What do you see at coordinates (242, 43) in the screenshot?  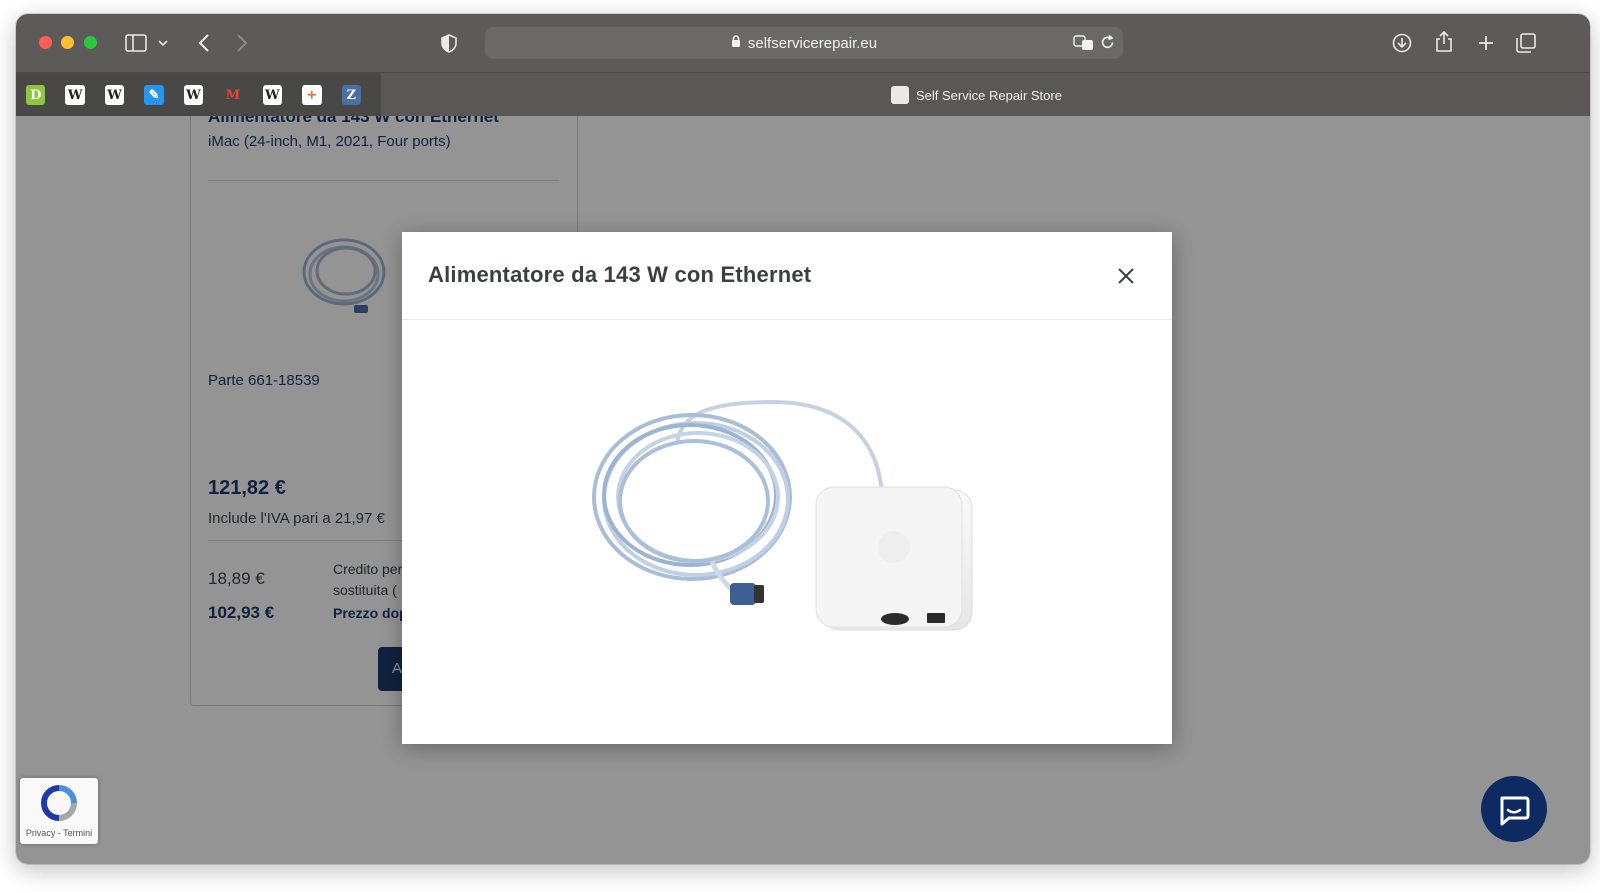 I see `forward-icon` at bounding box center [242, 43].